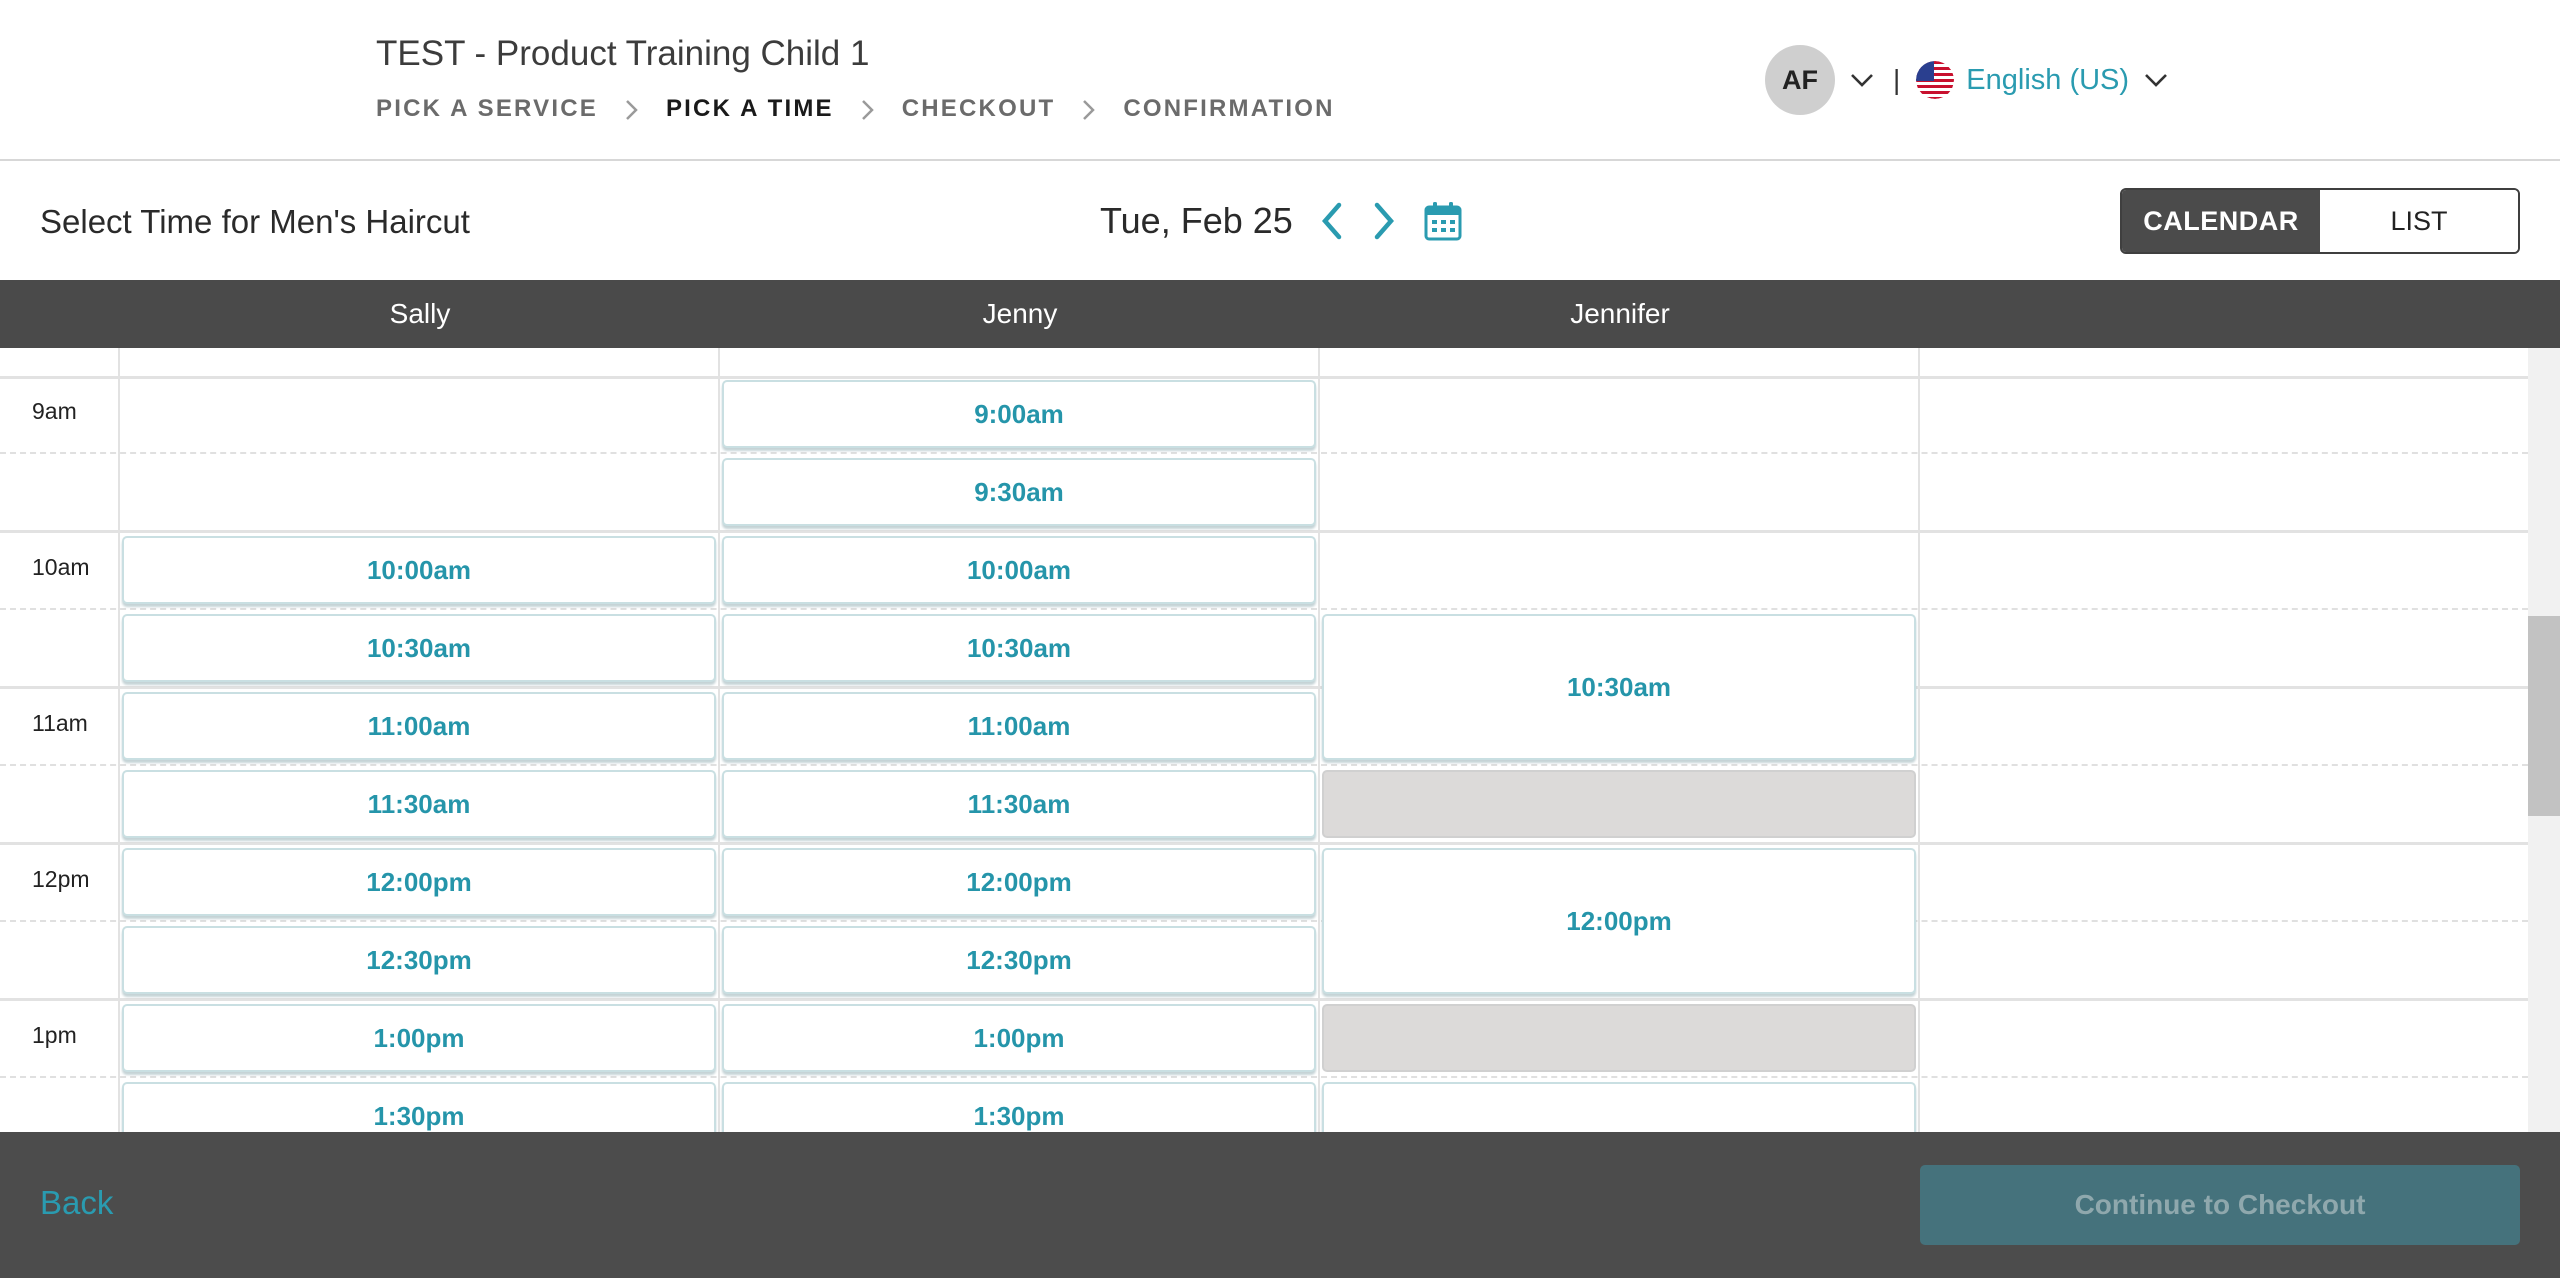 This screenshot has height=1278, width=2560. I want to click on time-slot-jennifer: 12:00pm, so click(1619, 921).